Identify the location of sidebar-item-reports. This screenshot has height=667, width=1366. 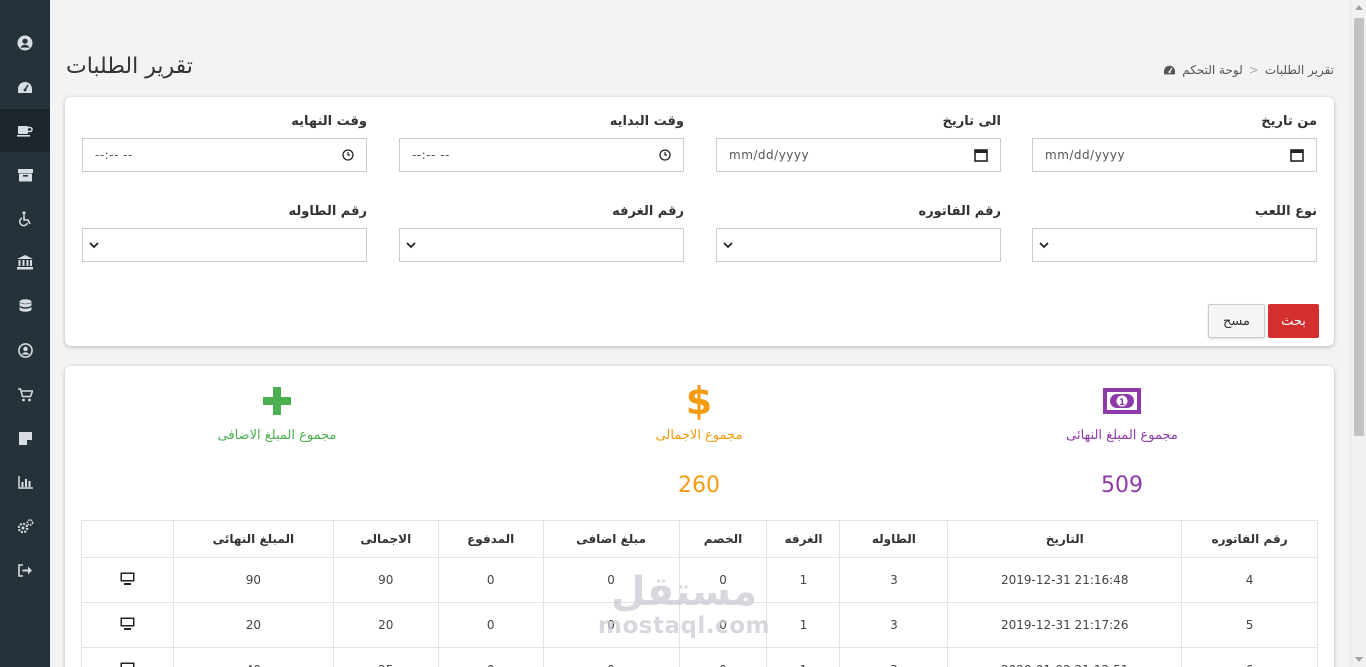
(25, 482).